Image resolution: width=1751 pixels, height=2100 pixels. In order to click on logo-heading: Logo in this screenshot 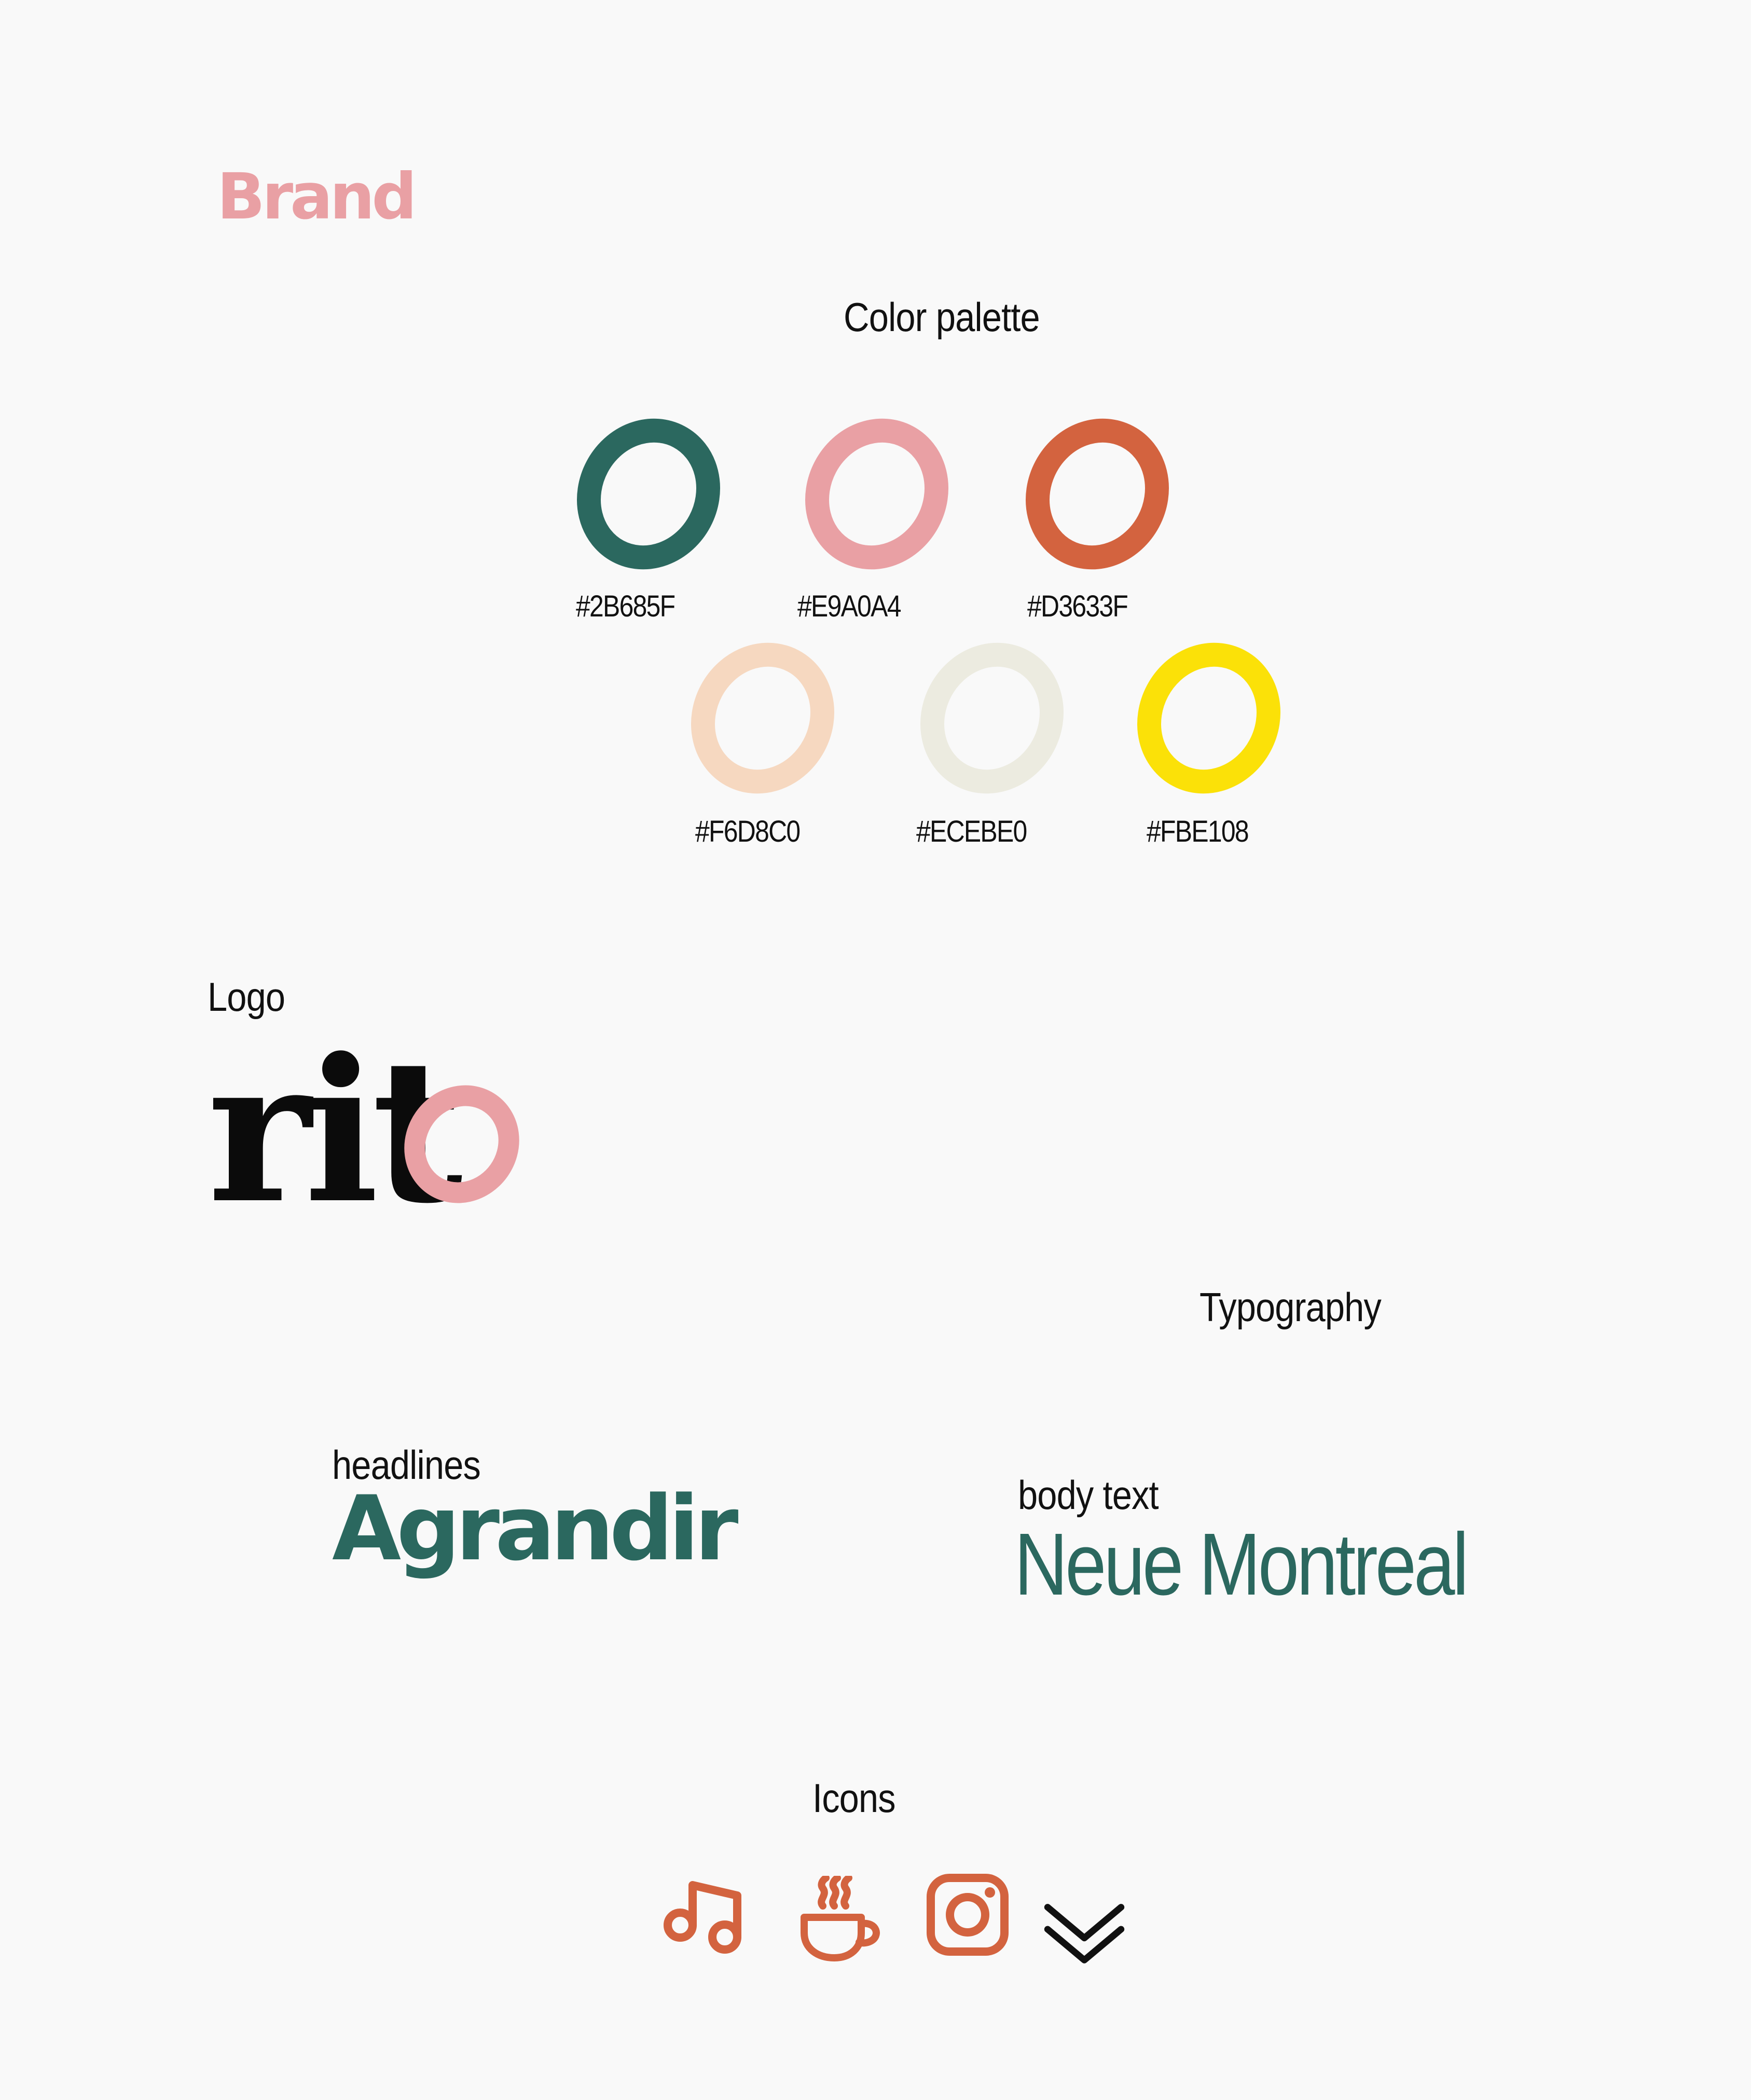, I will do `click(246, 997)`.